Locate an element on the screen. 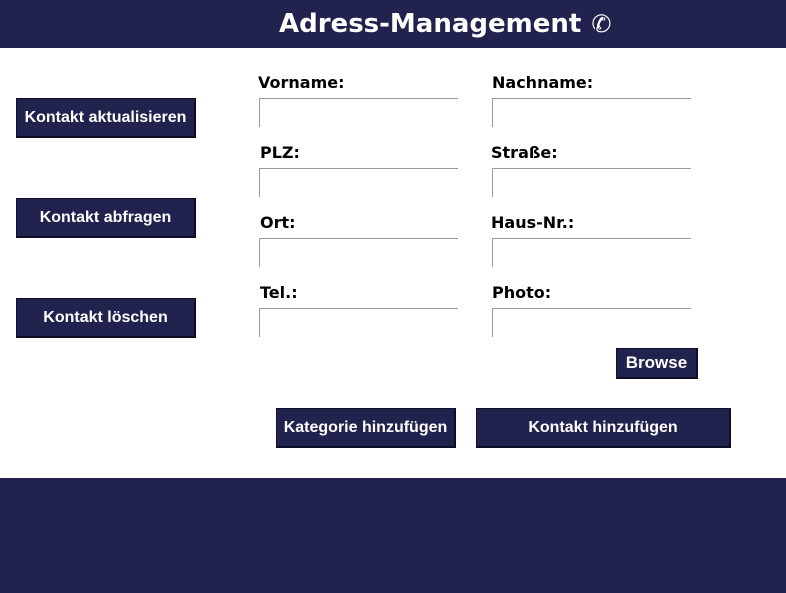 This screenshot has height=593, width=786. add-category-button: Kategorie hinzufügen is located at coordinates (366, 428).